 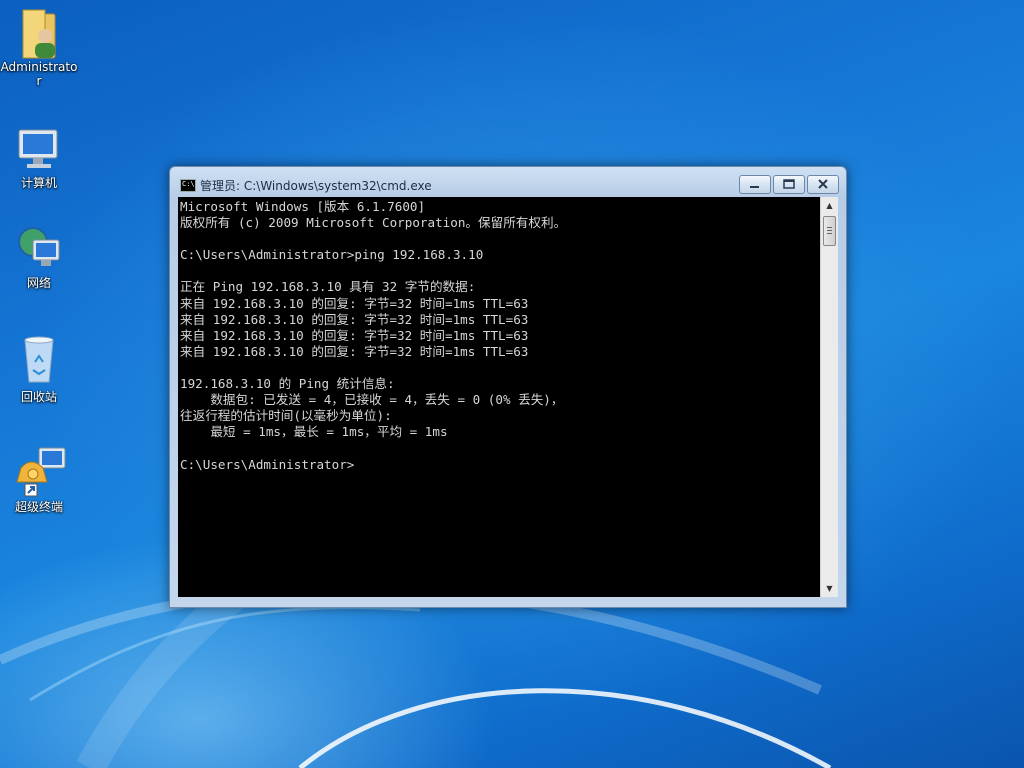 What do you see at coordinates (316, 186) in the screenshot?
I see `window-title: 管理员: C:\Windows\system32\cmd.exe` at bounding box center [316, 186].